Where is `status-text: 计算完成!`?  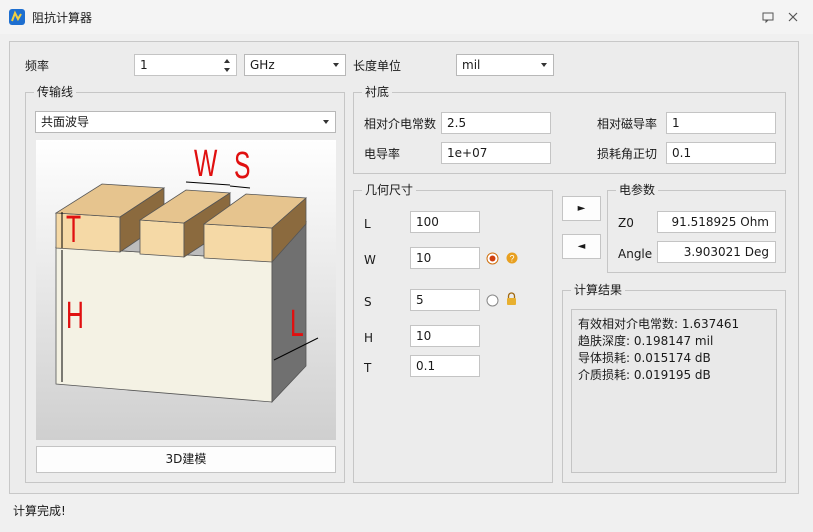 status-text: 计算完成! is located at coordinates (39, 511).